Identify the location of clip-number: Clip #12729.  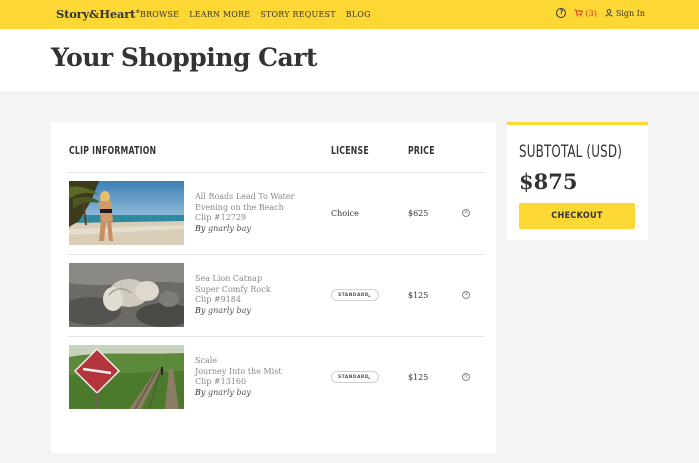
(221, 217).